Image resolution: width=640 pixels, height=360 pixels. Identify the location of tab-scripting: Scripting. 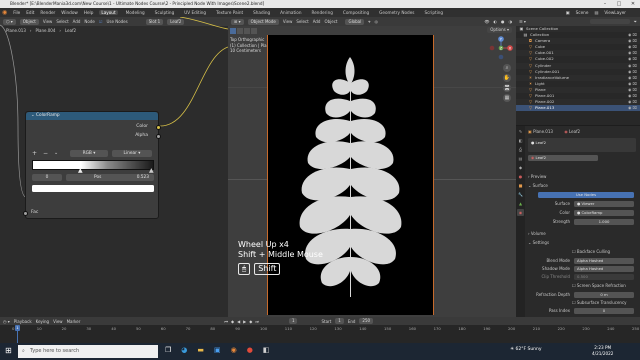
(433, 12).